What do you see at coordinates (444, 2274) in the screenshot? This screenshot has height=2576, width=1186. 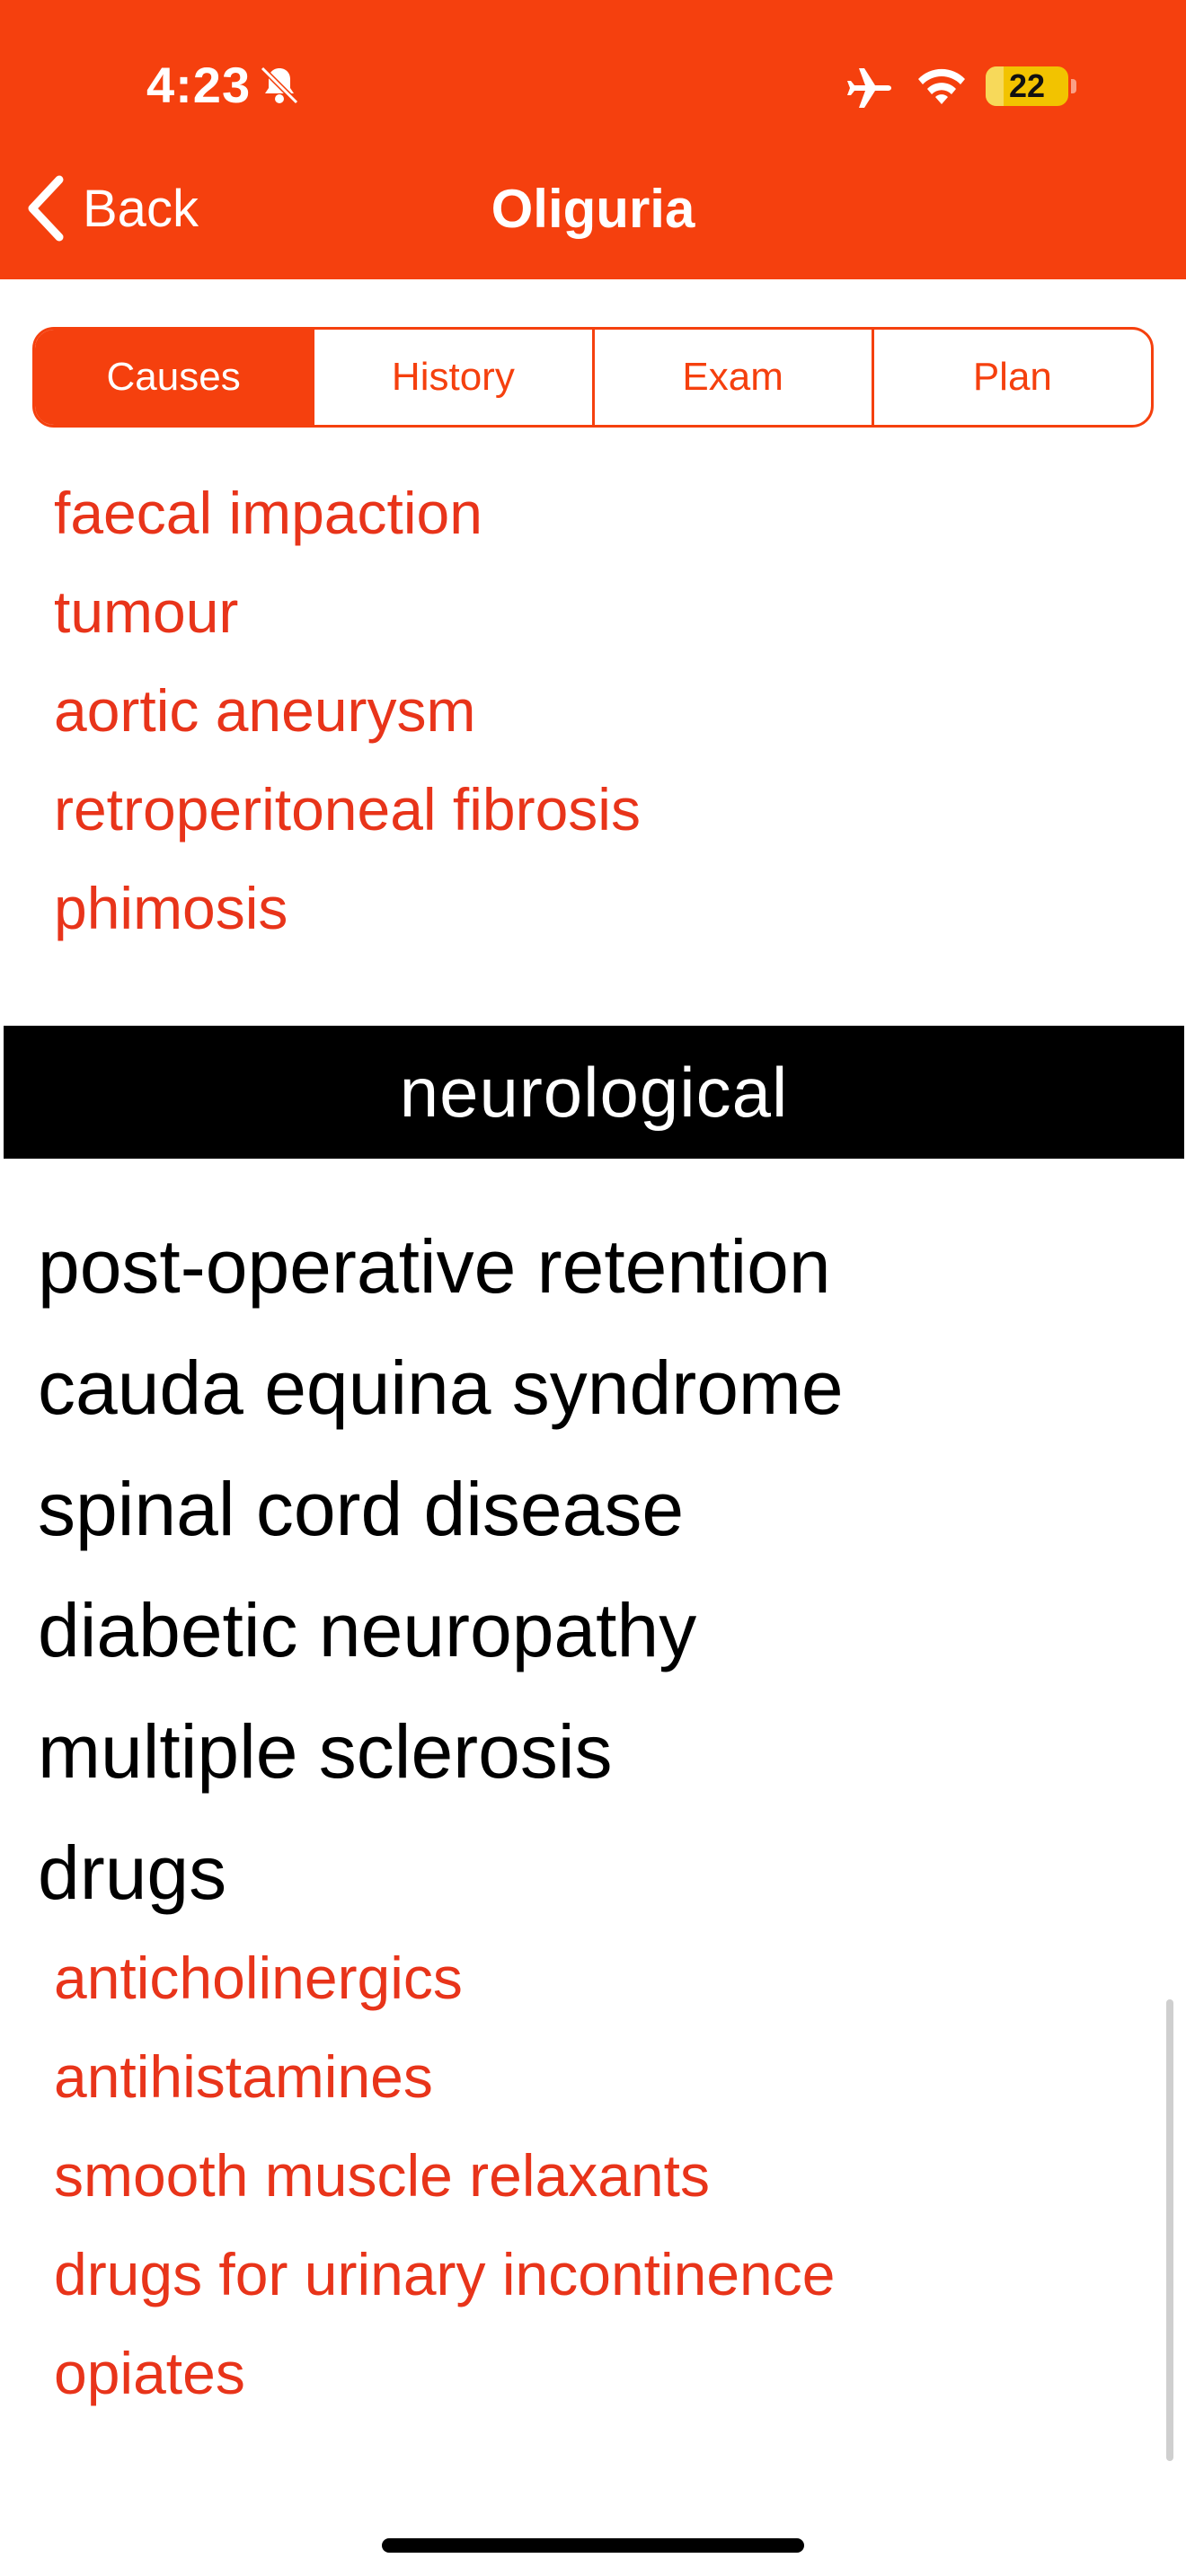 I see `drug-link: drugs for urinary incontinence` at bounding box center [444, 2274].